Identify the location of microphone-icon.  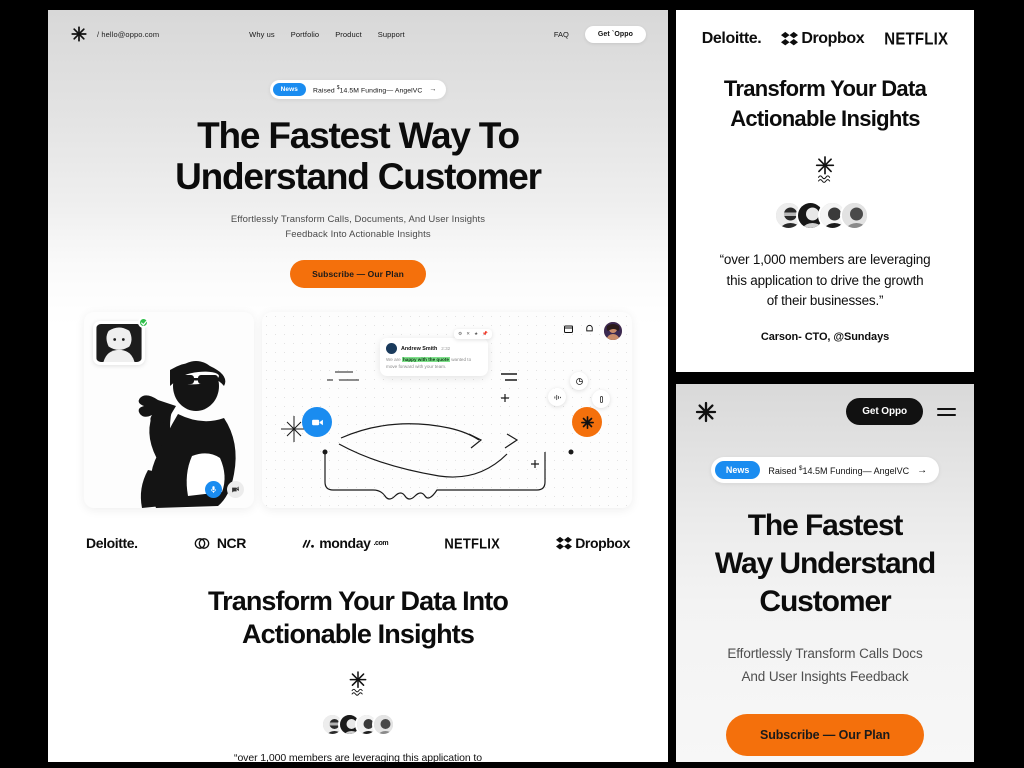
(213, 490).